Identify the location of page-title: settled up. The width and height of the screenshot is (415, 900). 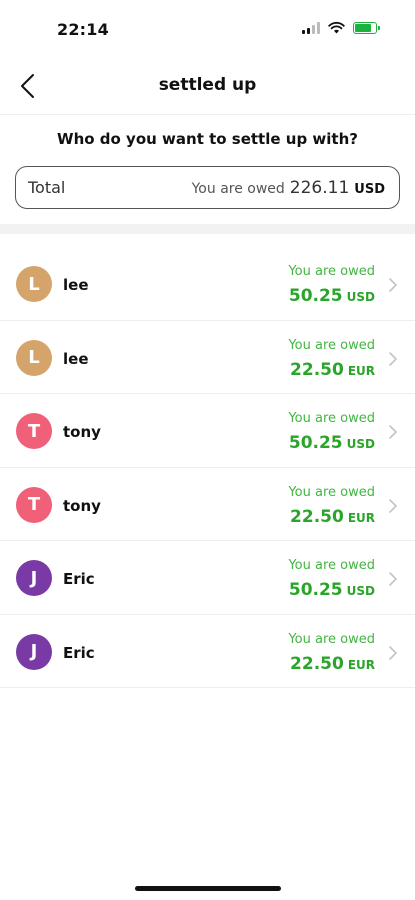
(207, 85).